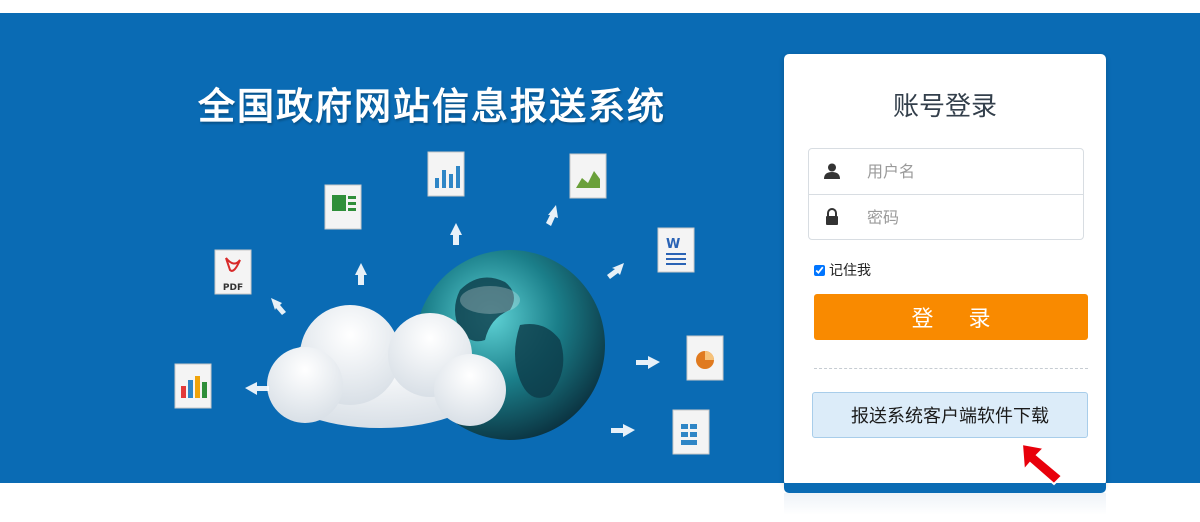 This screenshot has width=1200, height=522. Describe the element at coordinates (673, 244) in the screenshot. I see `svg-text: W` at that location.